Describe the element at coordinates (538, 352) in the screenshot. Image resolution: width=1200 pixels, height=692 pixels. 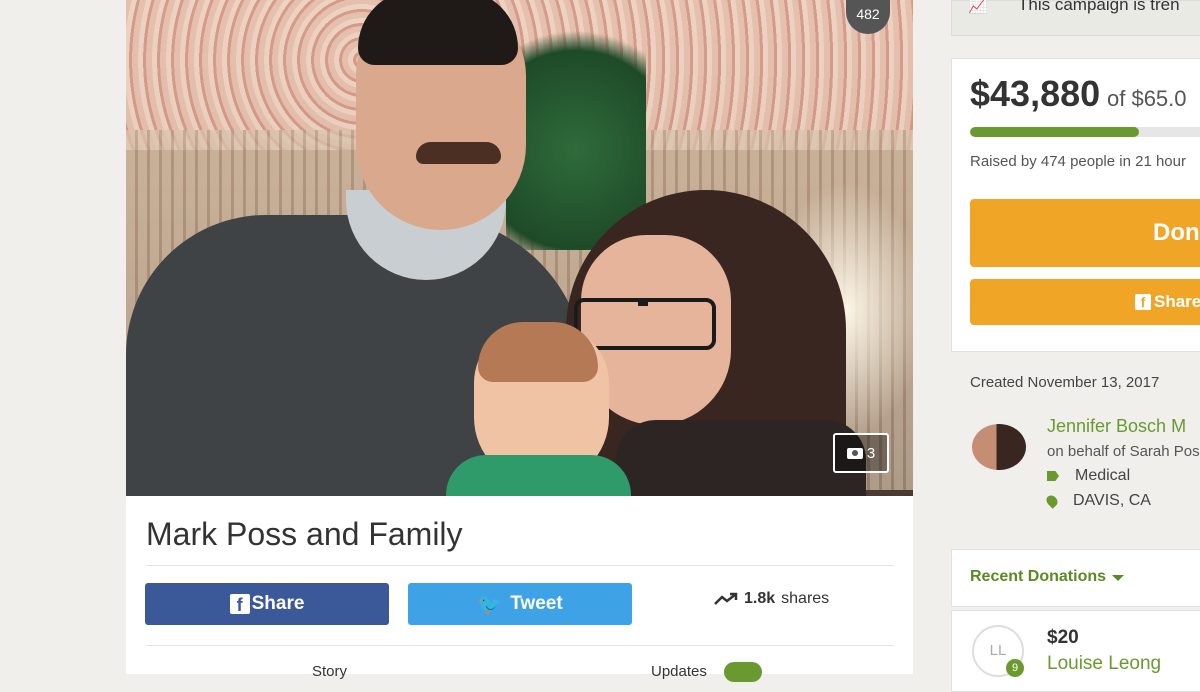
I see `photo-baby-hair` at that location.